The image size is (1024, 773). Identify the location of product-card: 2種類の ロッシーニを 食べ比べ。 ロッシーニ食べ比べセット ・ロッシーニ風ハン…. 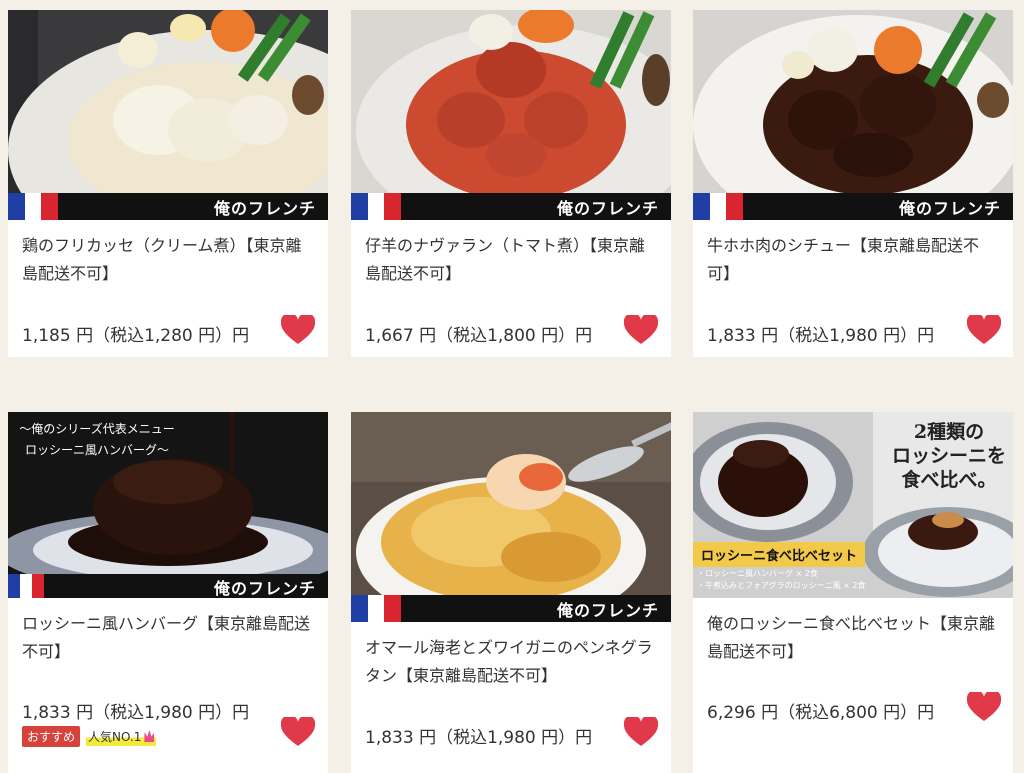
(853, 592).